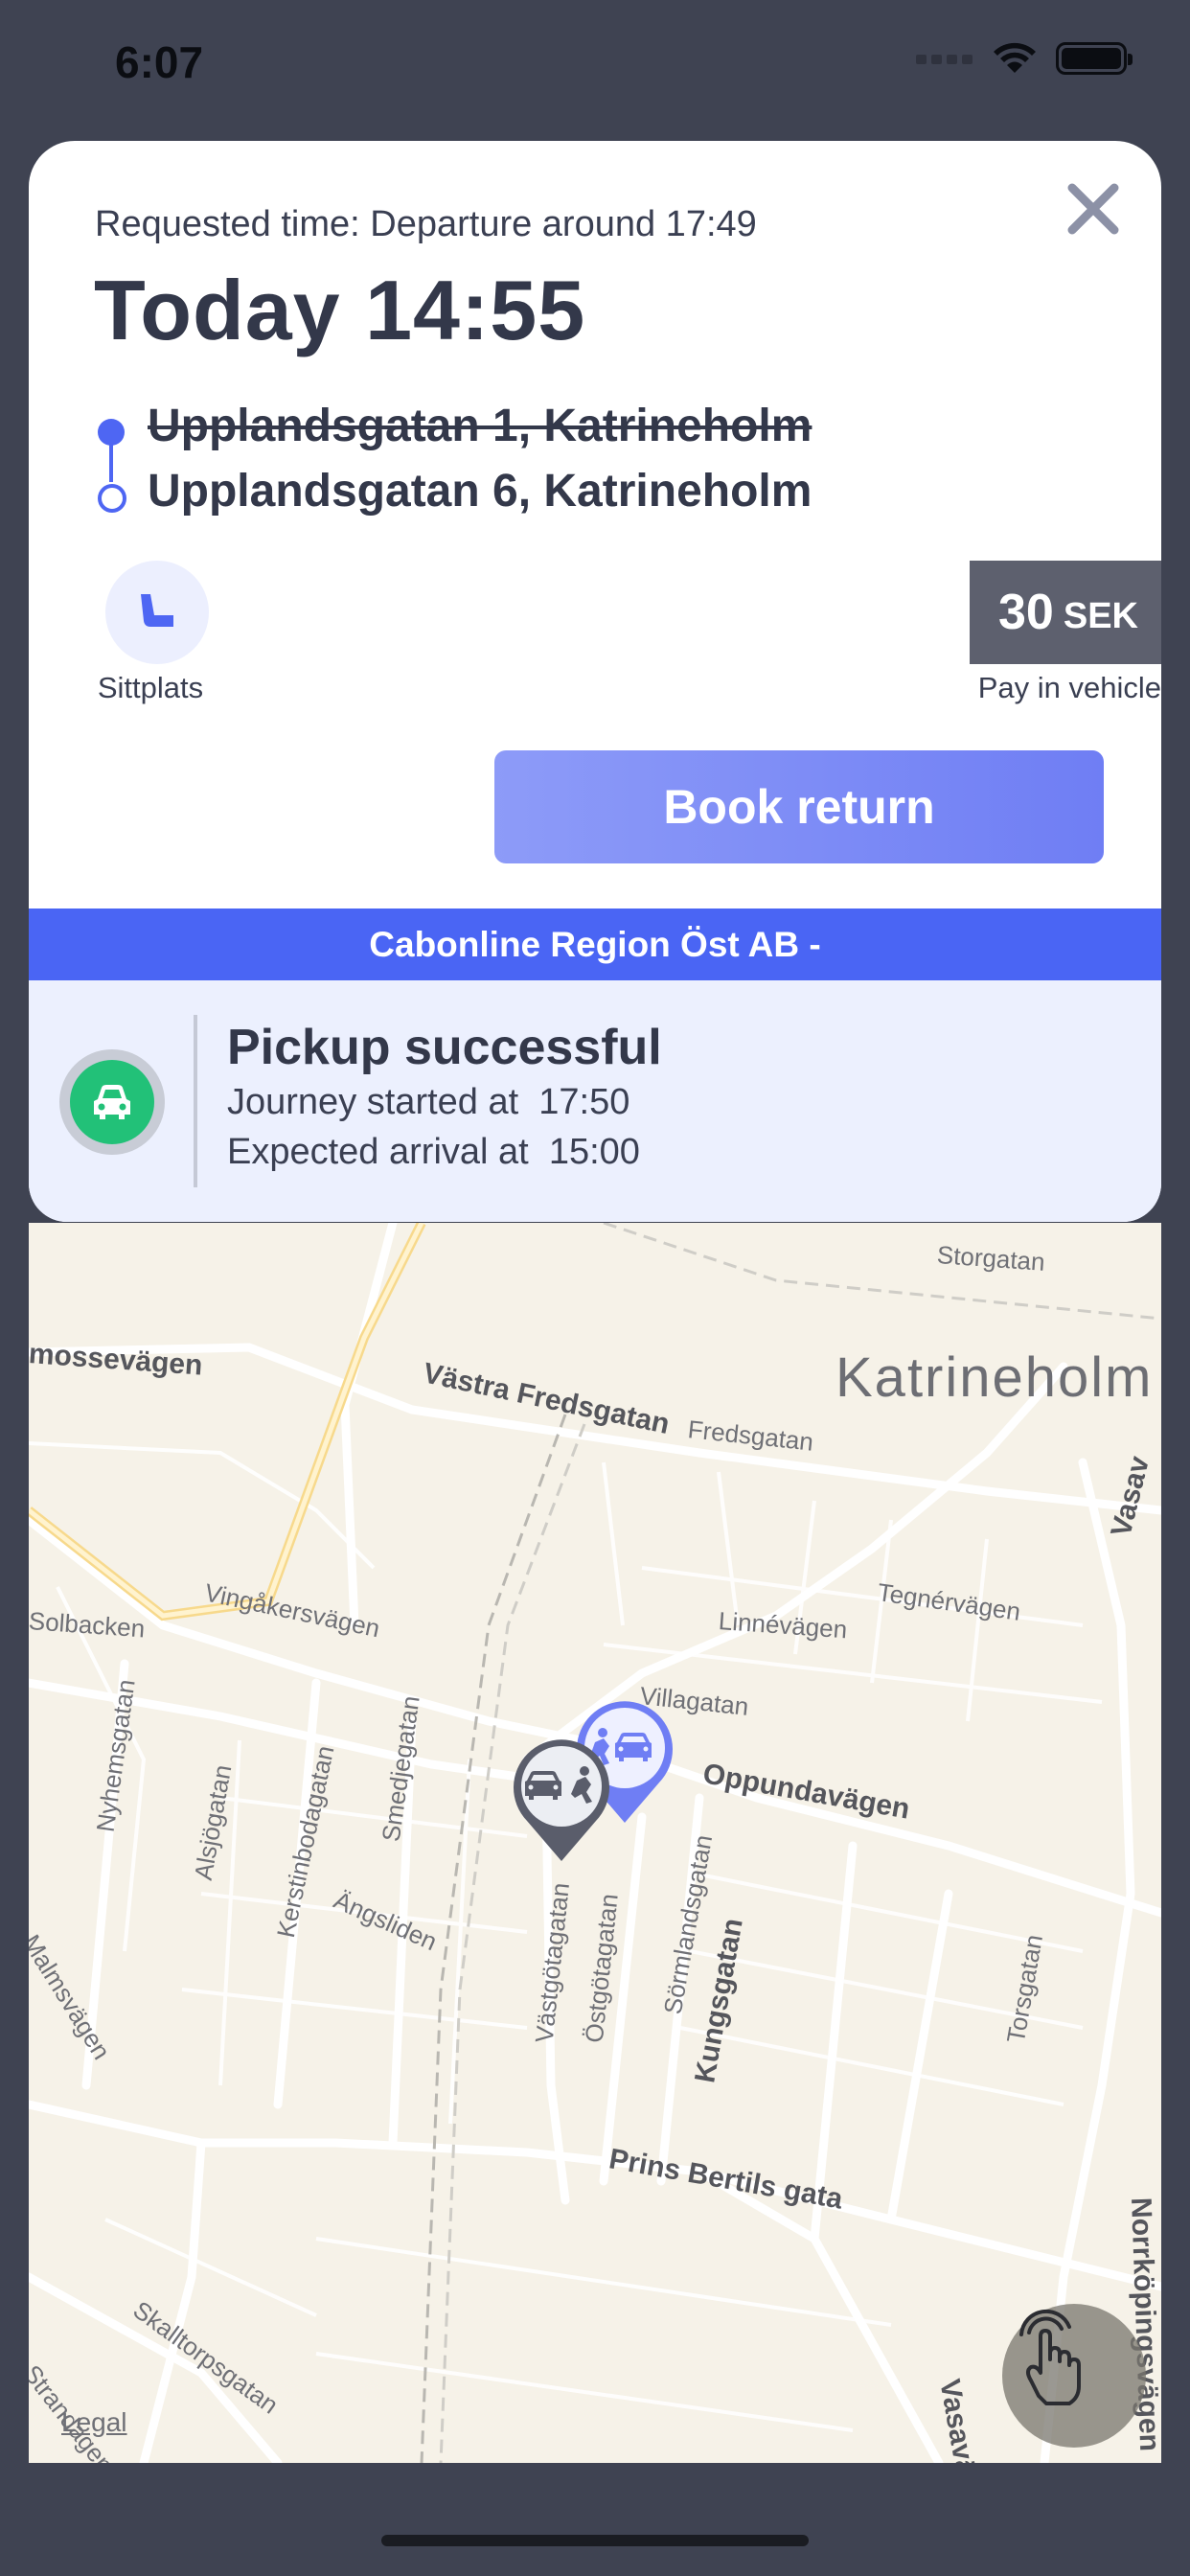 The width and height of the screenshot is (1190, 2576). I want to click on close-button, so click(1094, 208).